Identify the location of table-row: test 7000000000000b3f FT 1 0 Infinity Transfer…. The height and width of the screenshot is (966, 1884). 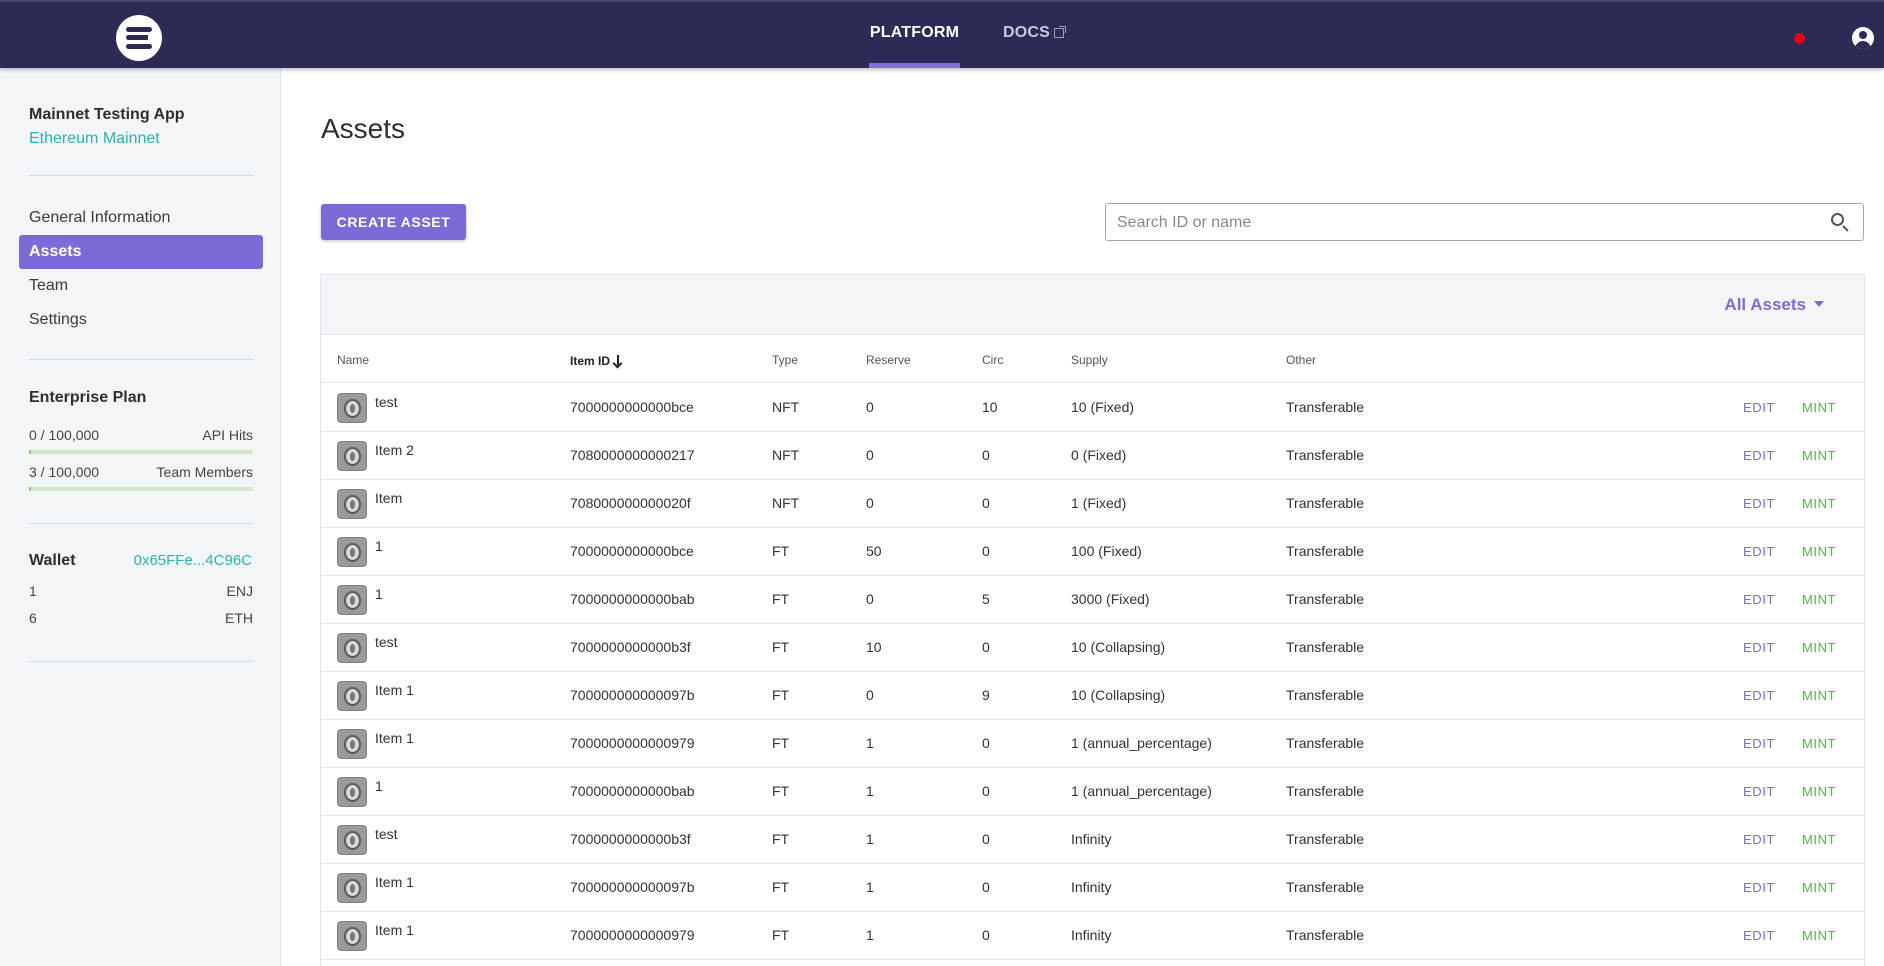
(1092, 840).